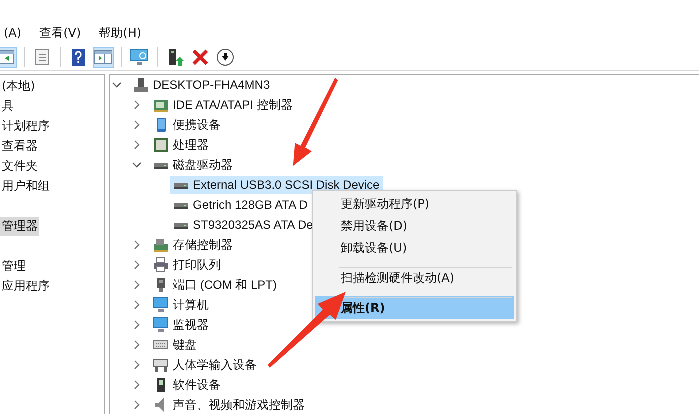 This screenshot has width=699, height=418. I want to click on tree-item: 键盘, so click(175, 345).